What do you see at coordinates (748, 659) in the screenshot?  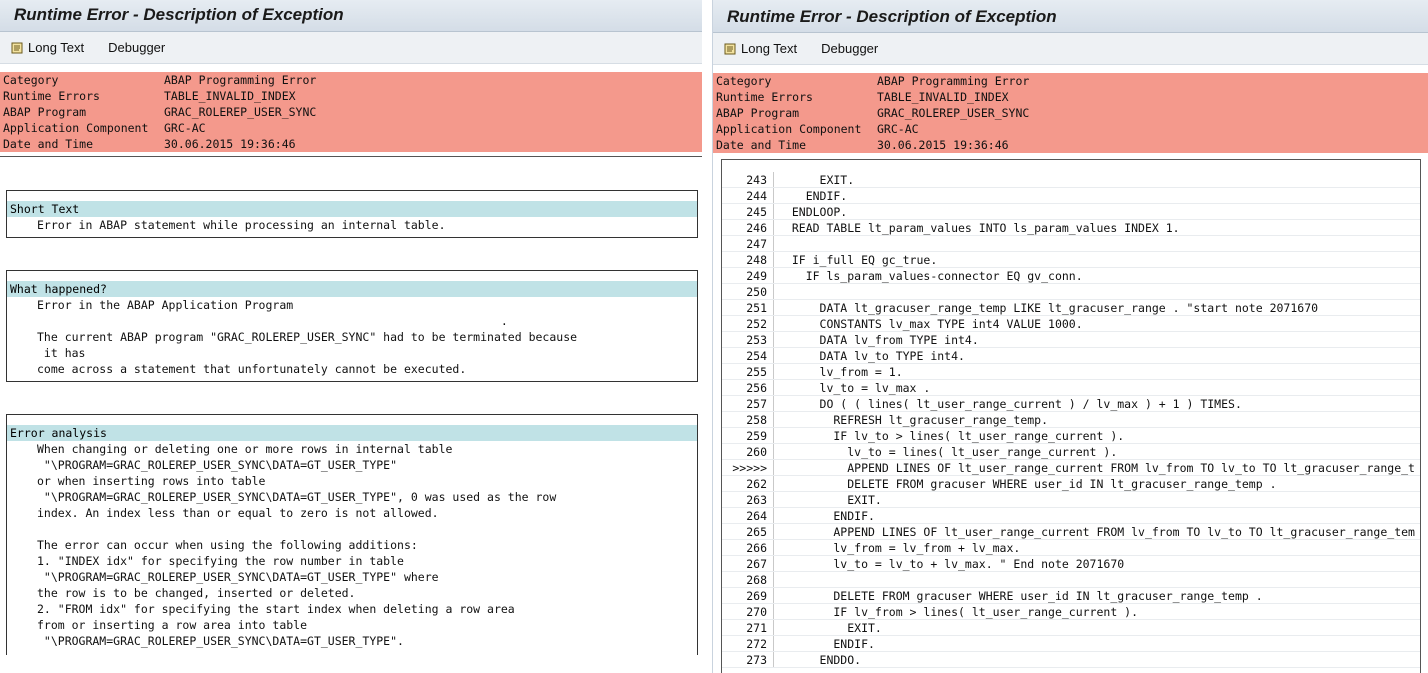 I see `line-number: 273` at bounding box center [748, 659].